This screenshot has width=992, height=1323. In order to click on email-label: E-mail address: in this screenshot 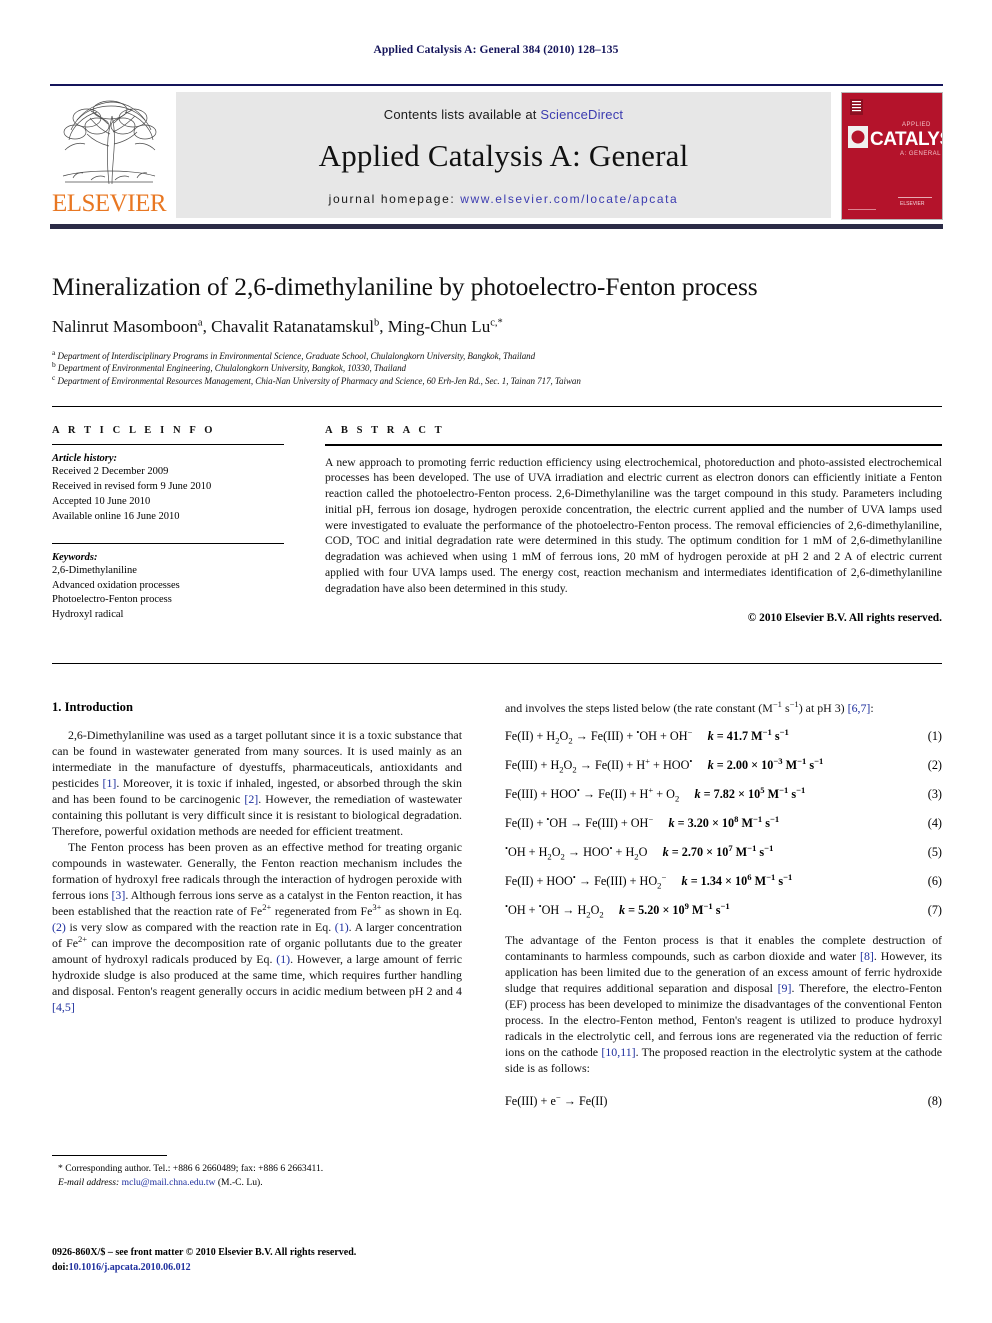, I will do `click(89, 1183)`.